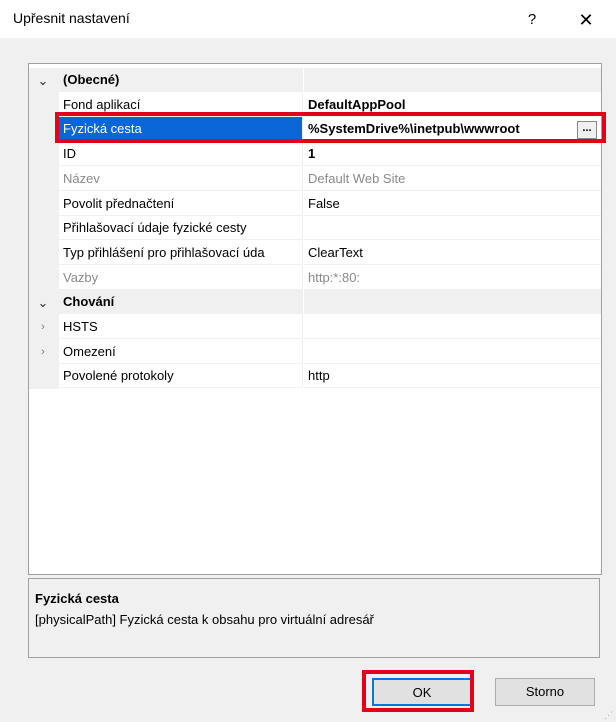 The width and height of the screenshot is (616, 722). Describe the element at coordinates (312, 154) in the screenshot. I see `property-value-text: 1` at that location.